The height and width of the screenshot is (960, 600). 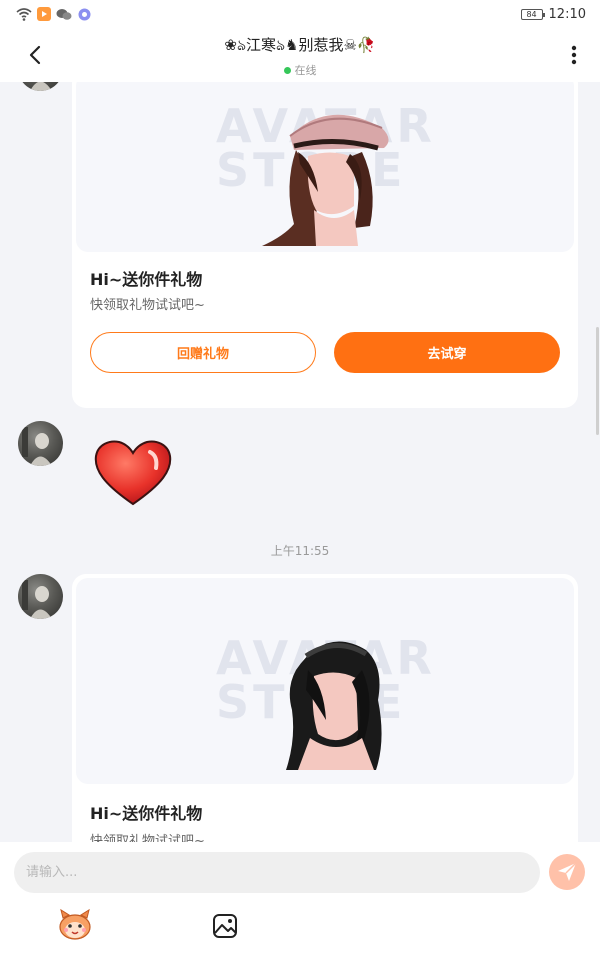 What do you see at coordinates (300, 14) in the screenshot?
I see `status-bar: 84 12:10` at bounding box center [300, 14].